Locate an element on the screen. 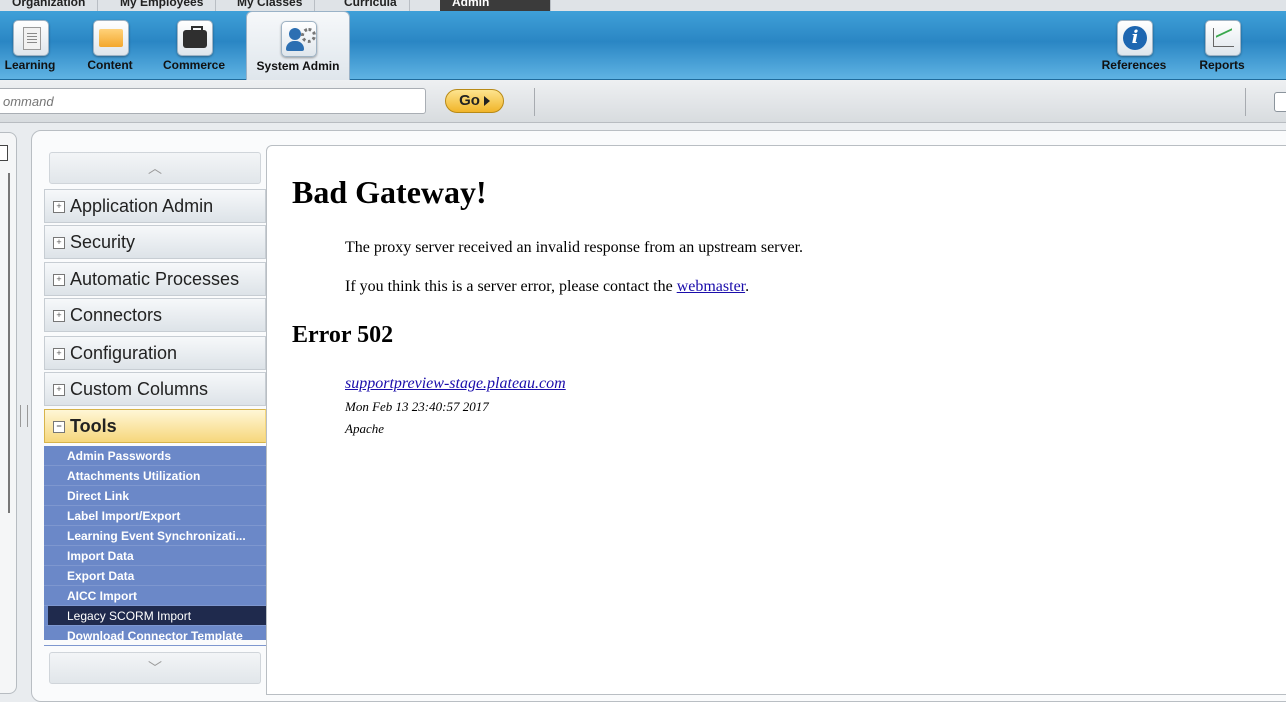 This screenshot has height=702, width=1286. chevron-up-icon: ︿ is located at coordinates (155, 168).